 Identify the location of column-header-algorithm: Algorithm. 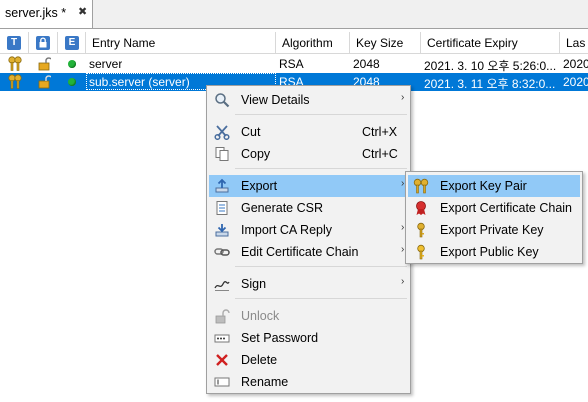
(313, 43).